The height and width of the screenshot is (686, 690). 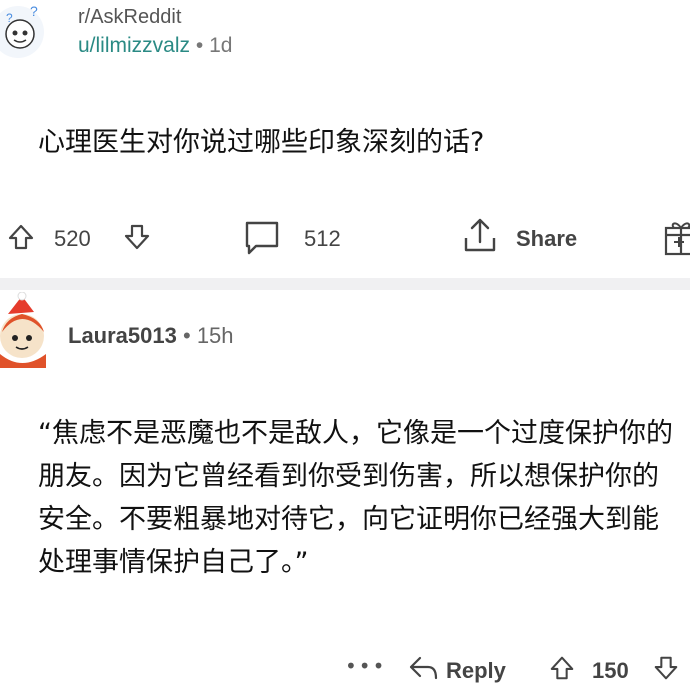 I want to click on subreddit-avatar: ? ?, so click(x=24, y=32).